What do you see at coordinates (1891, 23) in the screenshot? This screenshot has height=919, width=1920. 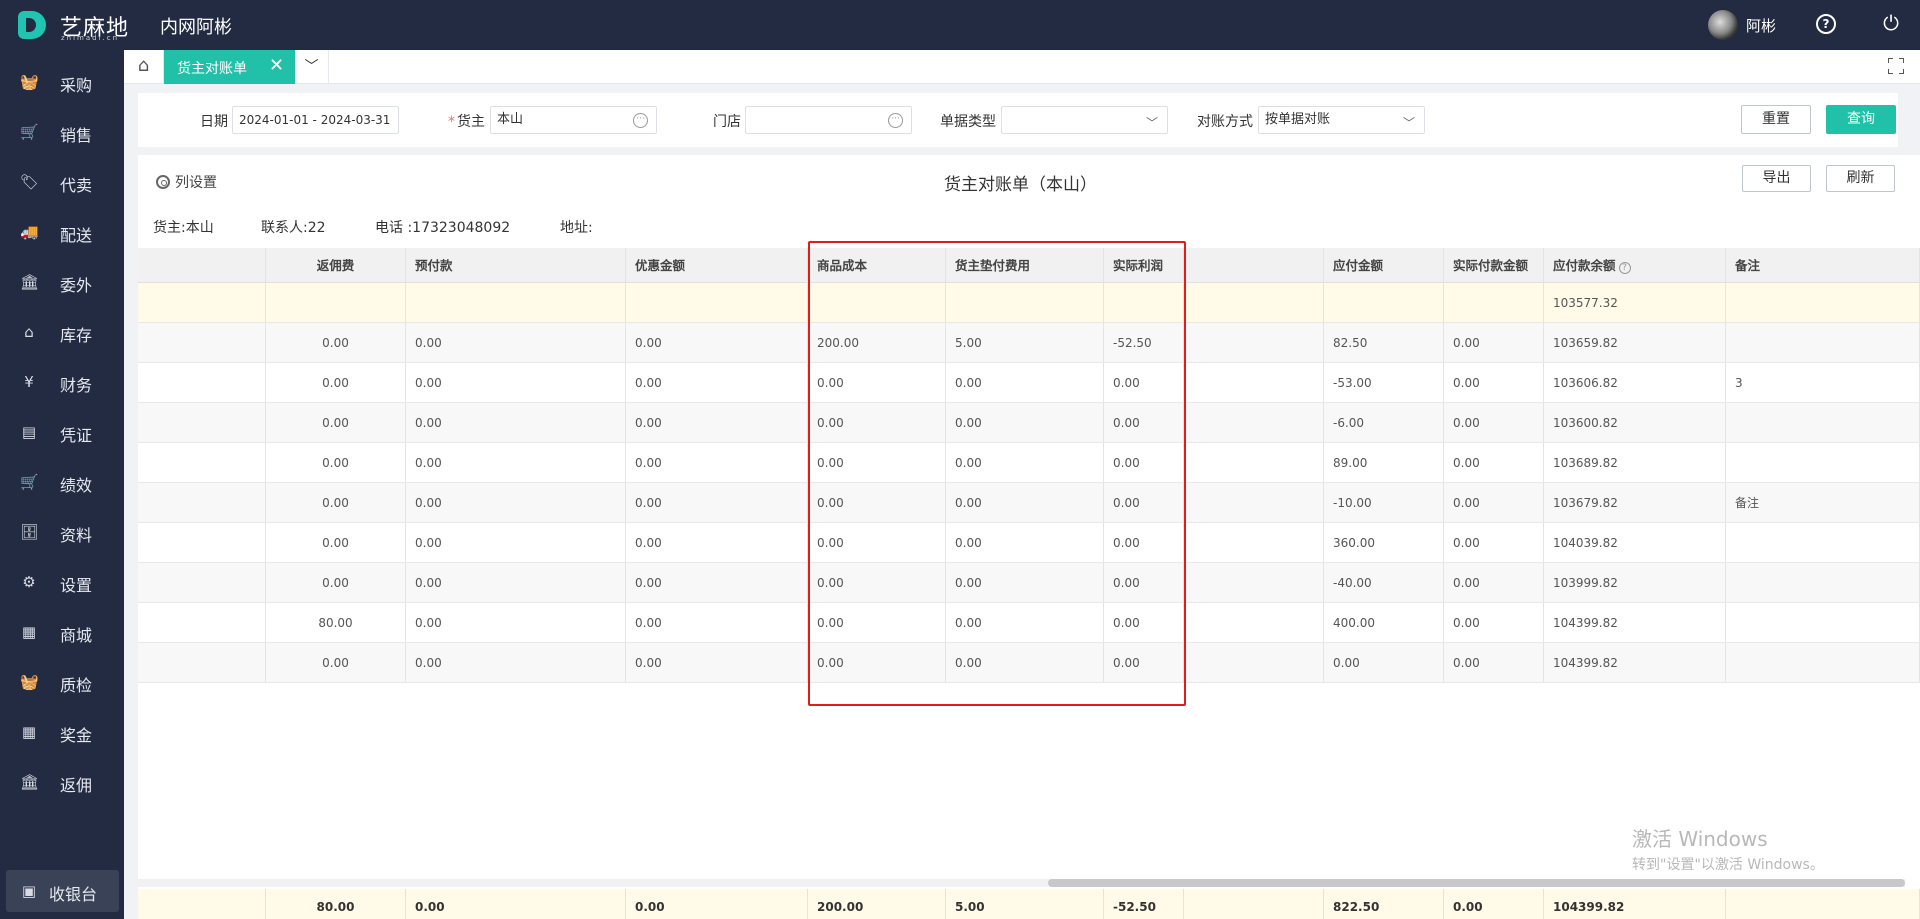 I see `power-icon: ⏻` at bounding box center [1891, 23].